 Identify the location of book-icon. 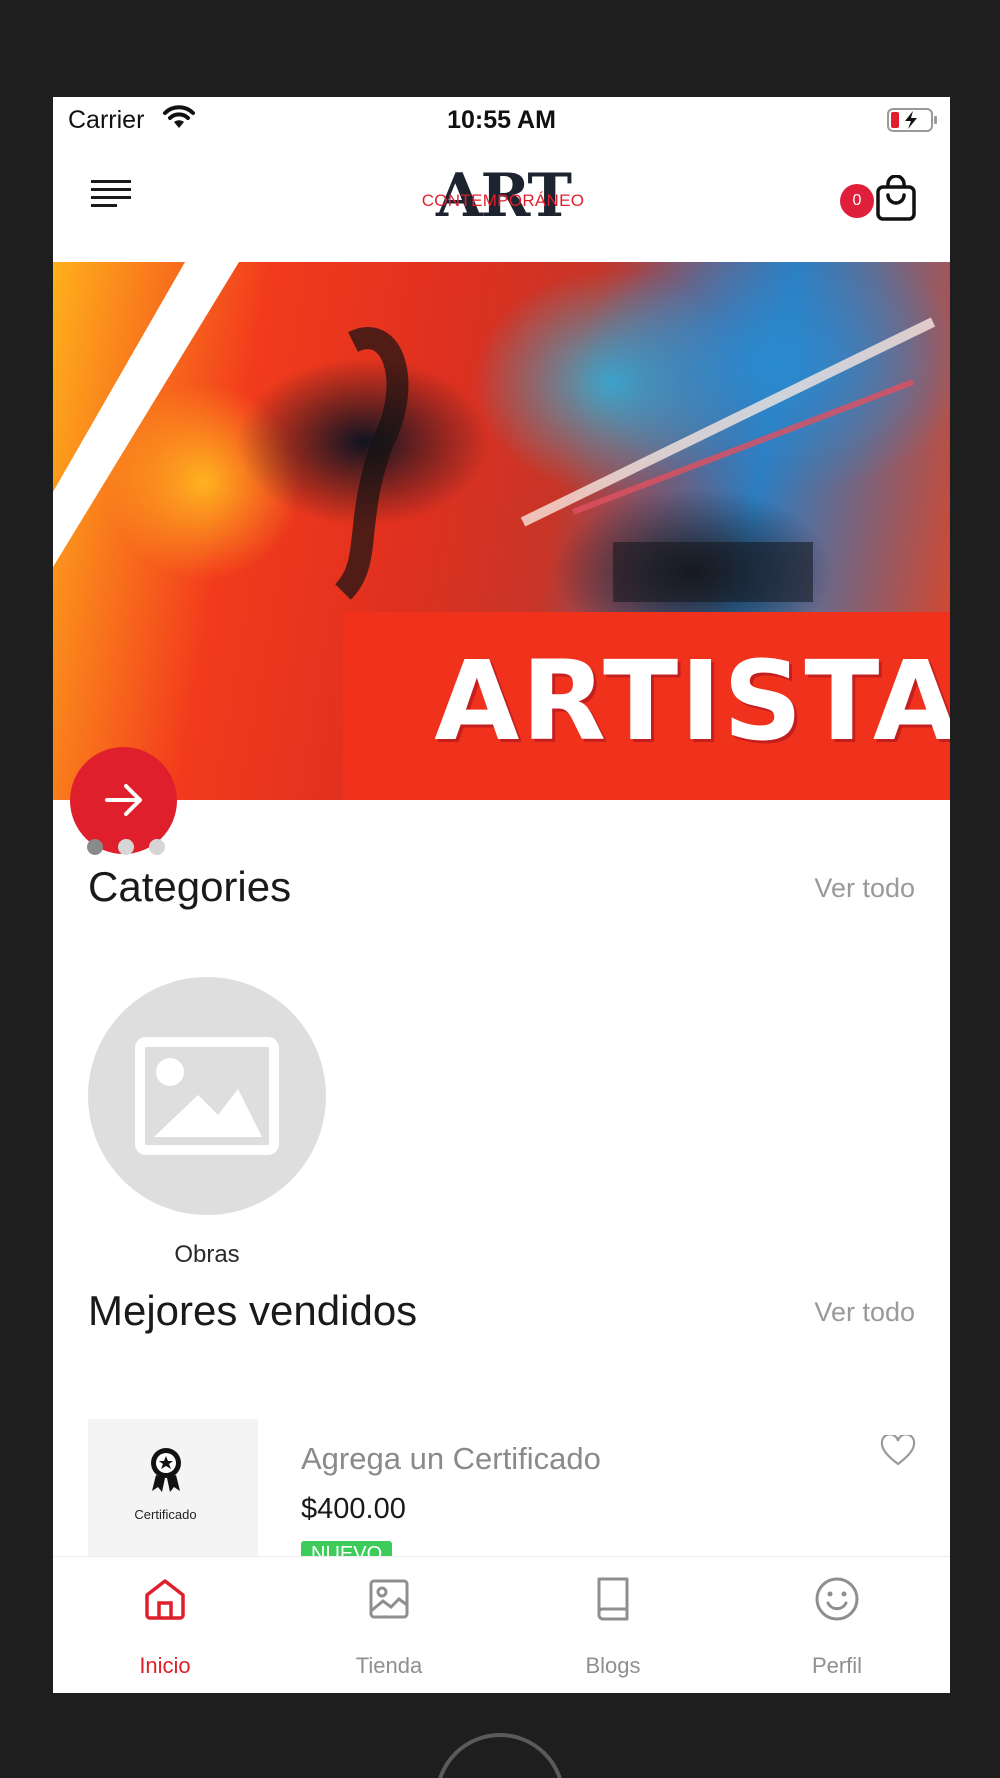
(613, 1599).